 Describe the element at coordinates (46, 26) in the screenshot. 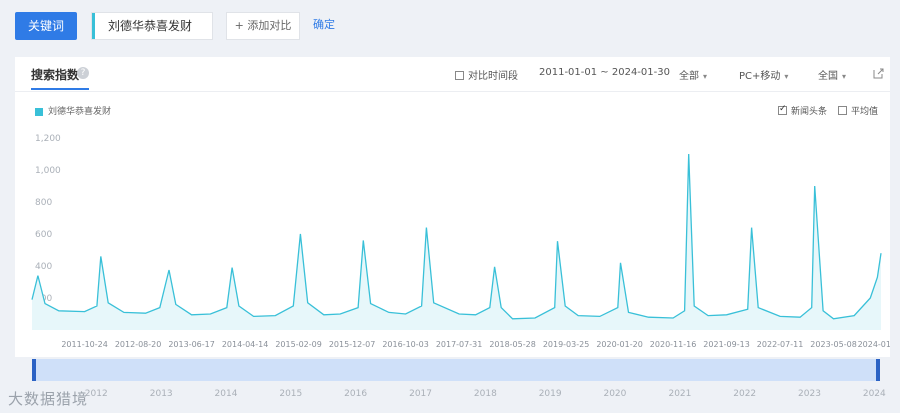

I see `keyword-button: 关键词` at that location.